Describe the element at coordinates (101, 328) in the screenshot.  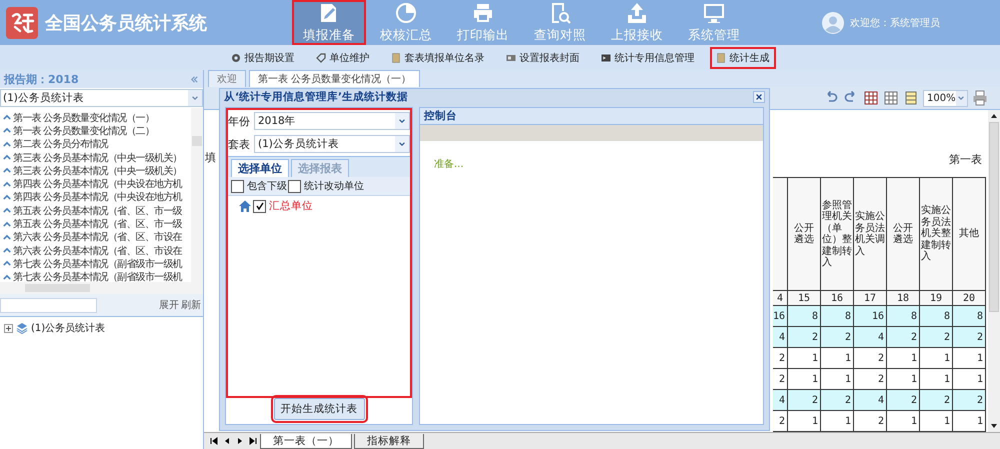
I see `tree-node: (1)公务员统计表` at that location.